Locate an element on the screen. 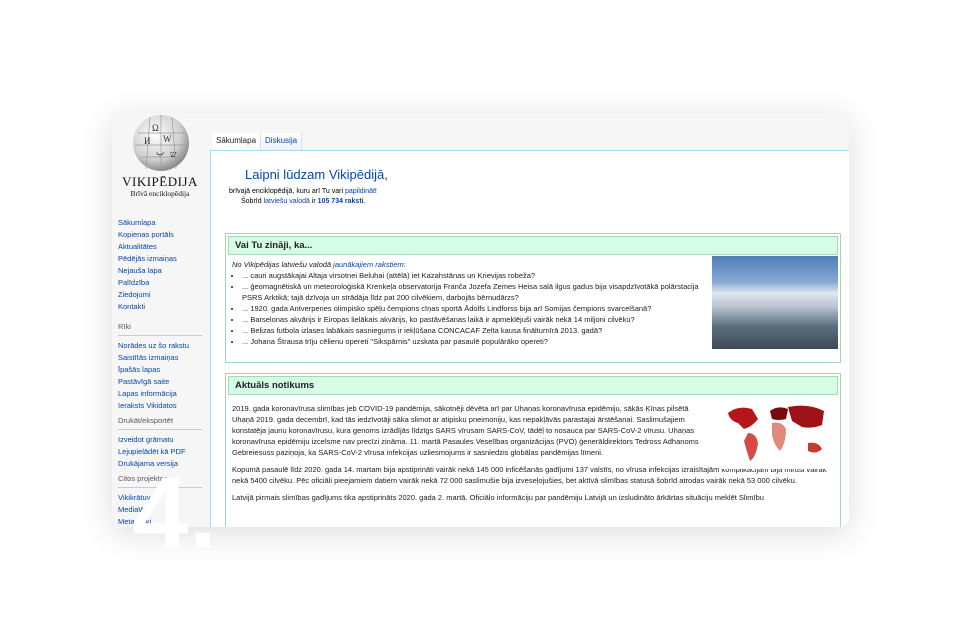  nav-link-community-portal: Kopienas portāls is located at coordinates (162, 235).